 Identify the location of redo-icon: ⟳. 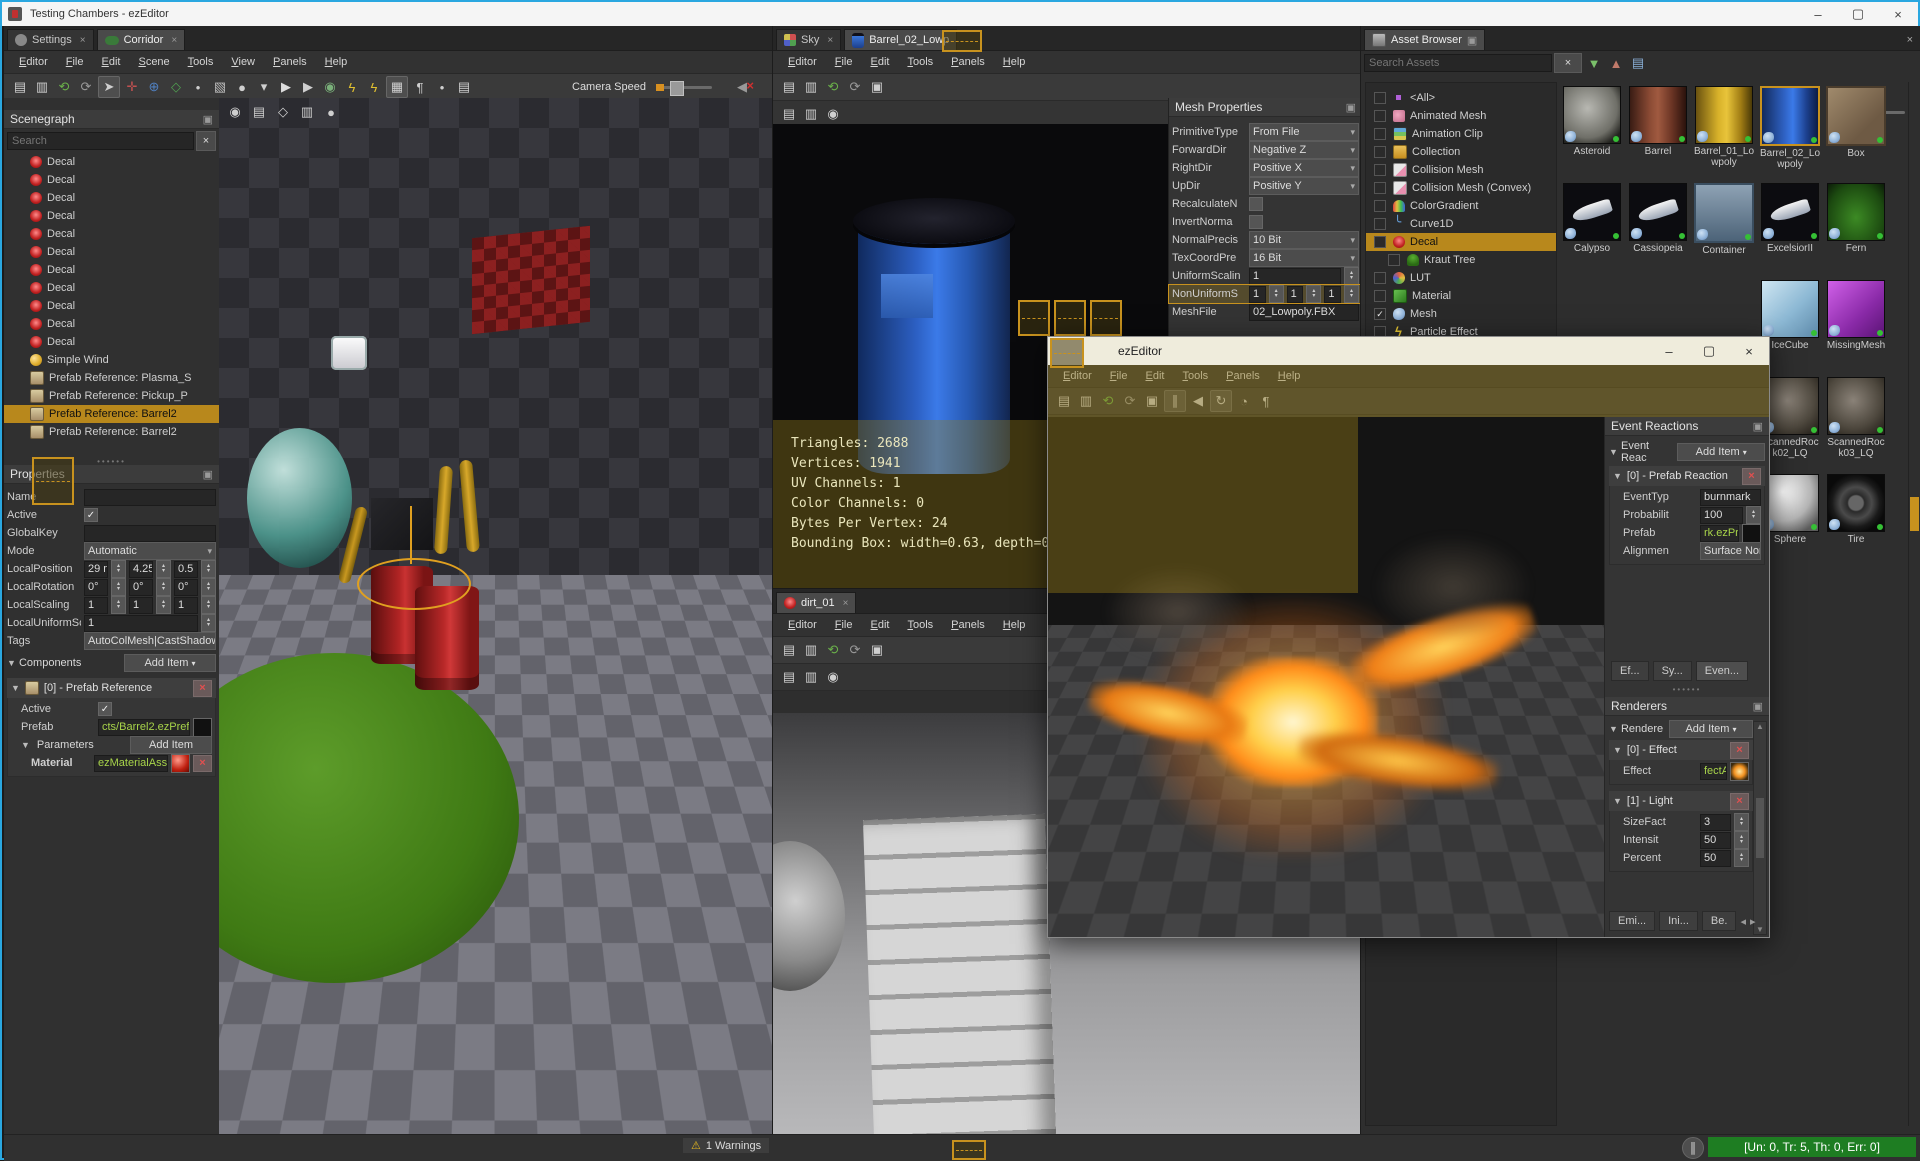
(855, 87).